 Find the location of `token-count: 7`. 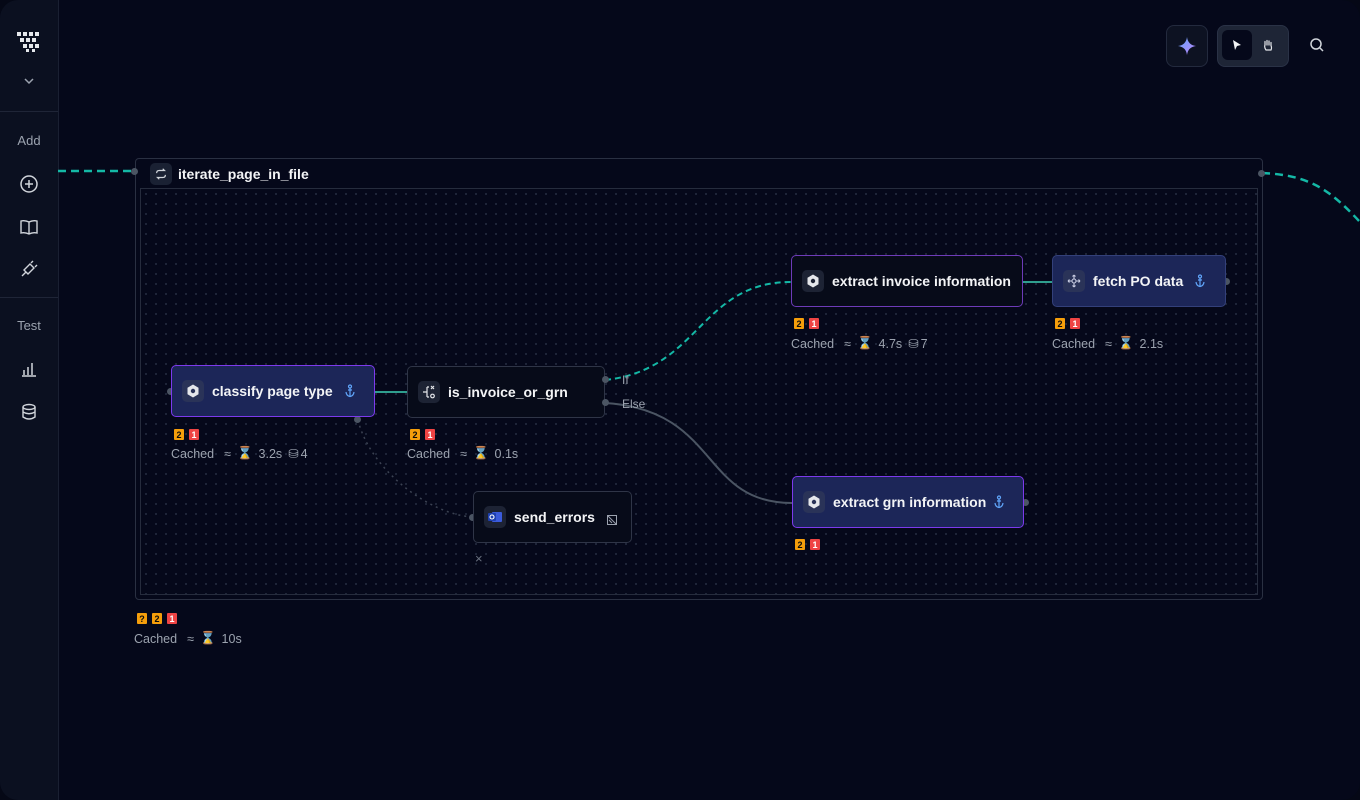

token-count: 7 is located at coordinates (924, 343).